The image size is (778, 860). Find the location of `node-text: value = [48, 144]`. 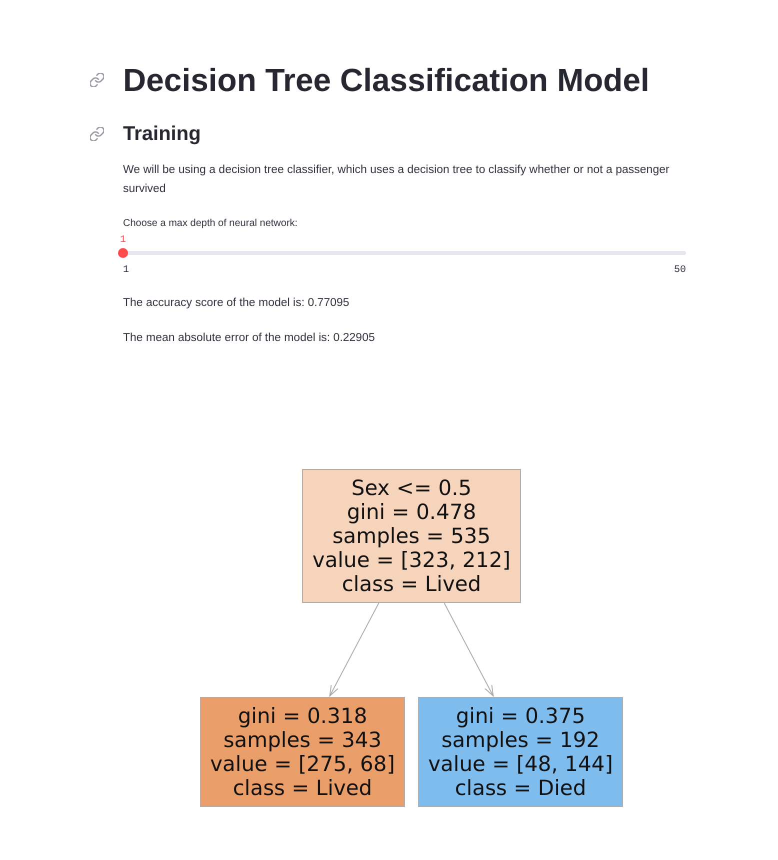

node-text: value = [48, 144] is located at coordinates (520, 764).